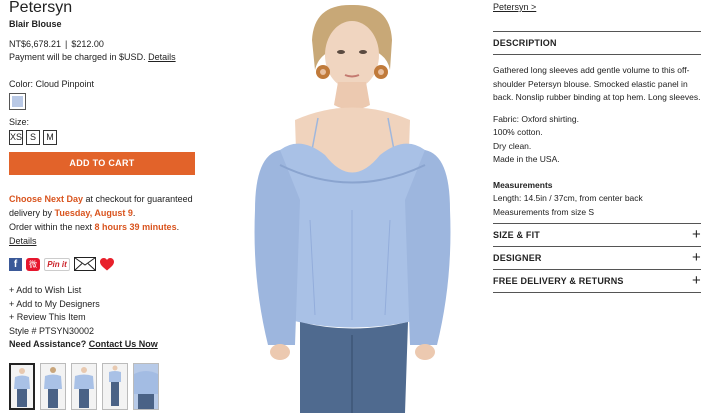  I want to click on share-bar: f 微 Pin it, so click(104, 264).